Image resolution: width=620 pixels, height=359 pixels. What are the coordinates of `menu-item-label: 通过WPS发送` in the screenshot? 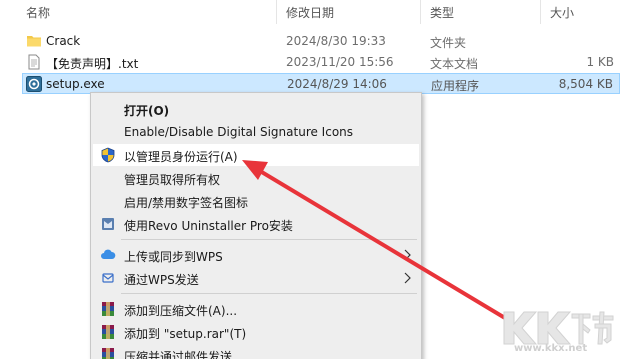 It's located at (161, 280).